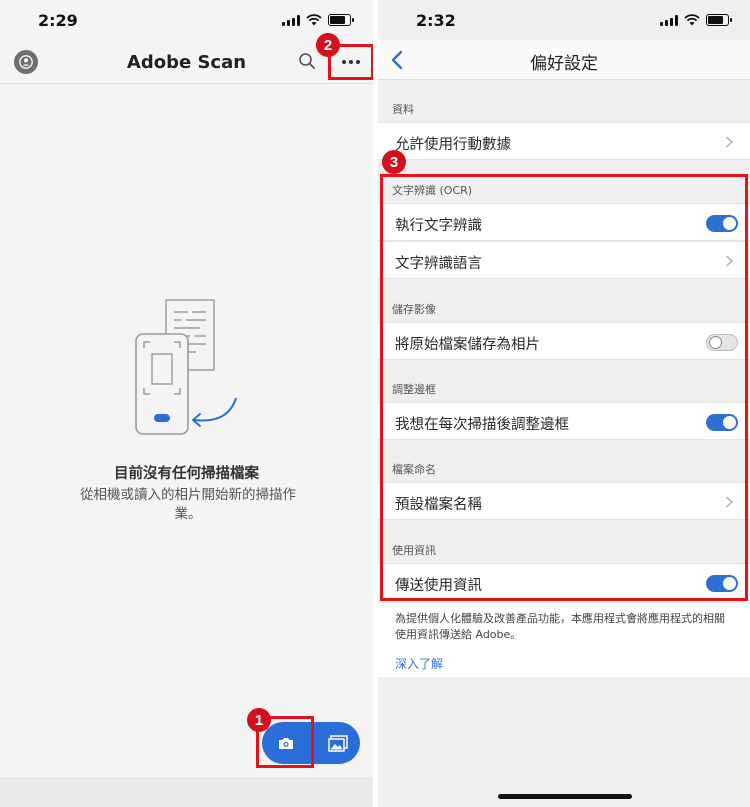  I want to click on status-time: 2:29, so click(58, 20).